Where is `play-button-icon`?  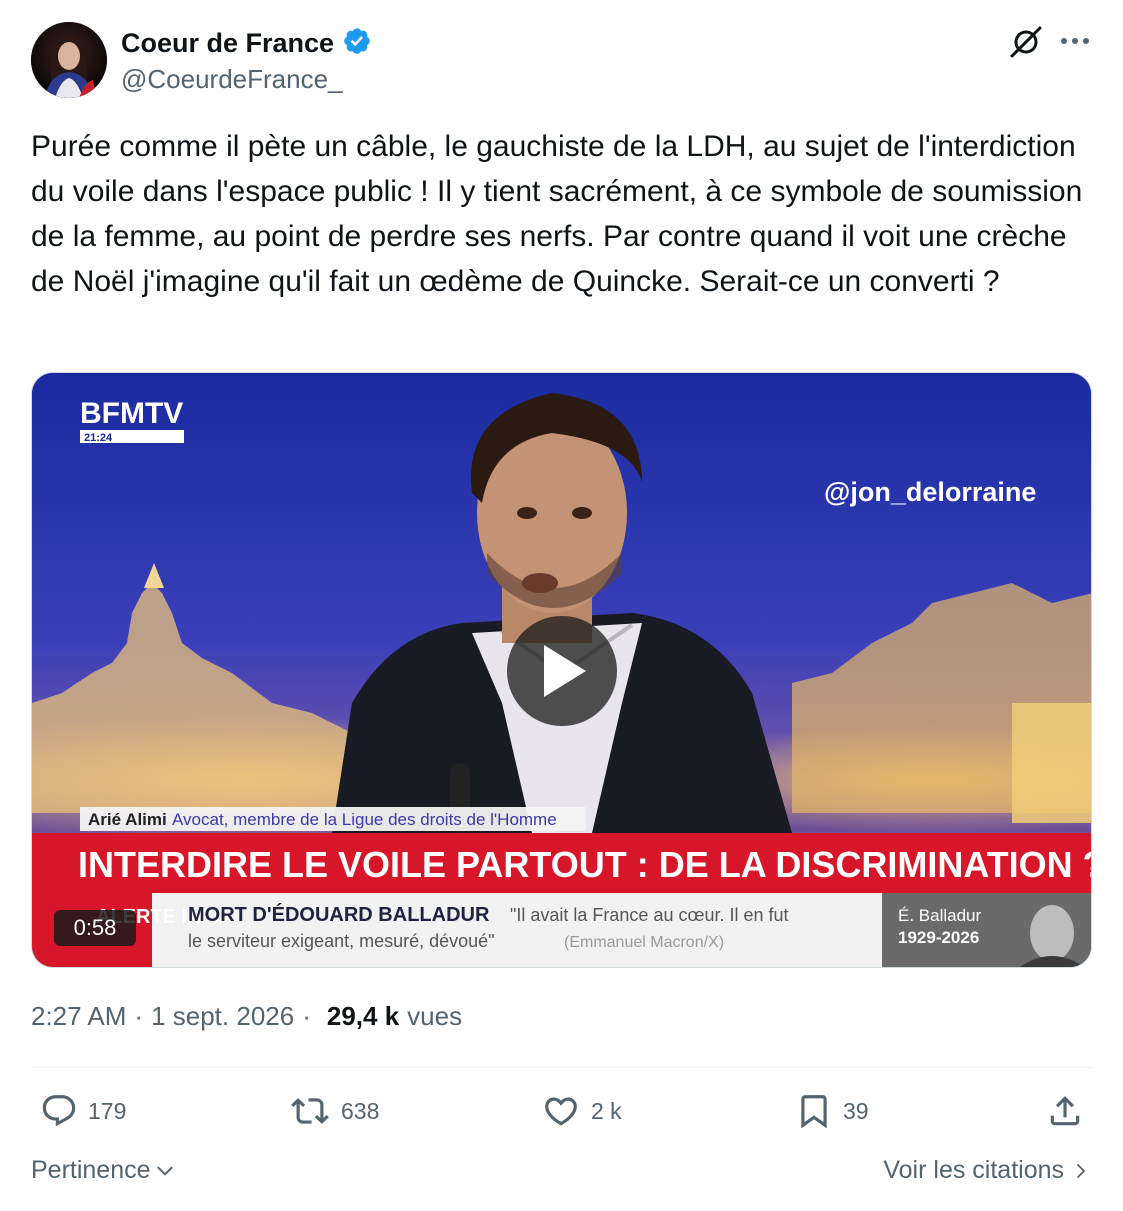
play-button-icon is located at coordinates (562, 671).